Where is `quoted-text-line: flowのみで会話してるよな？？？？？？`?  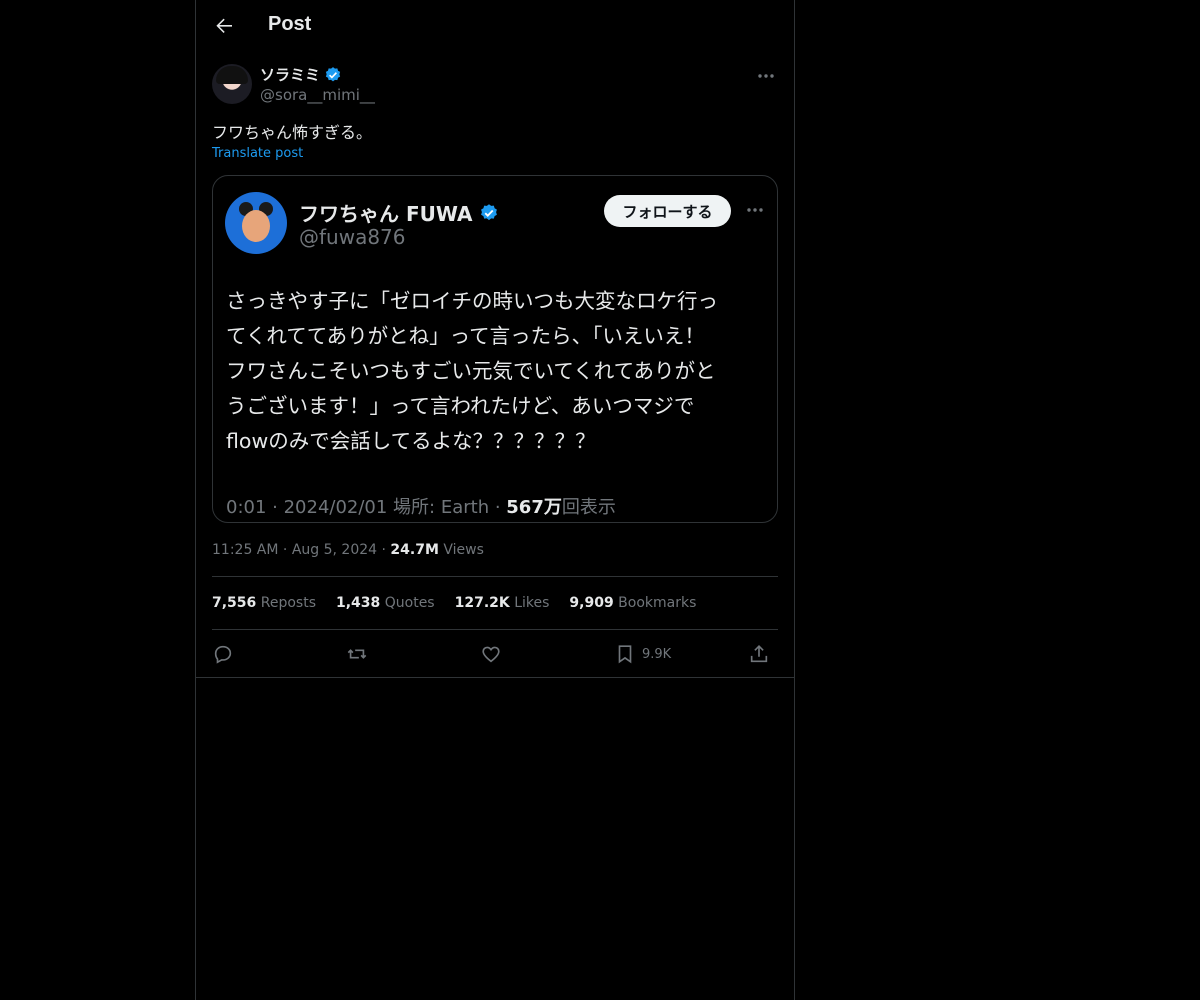 quoted-text-line: flowのみで会話してるよな？？？？？？ is located at coordinates (411, 441).